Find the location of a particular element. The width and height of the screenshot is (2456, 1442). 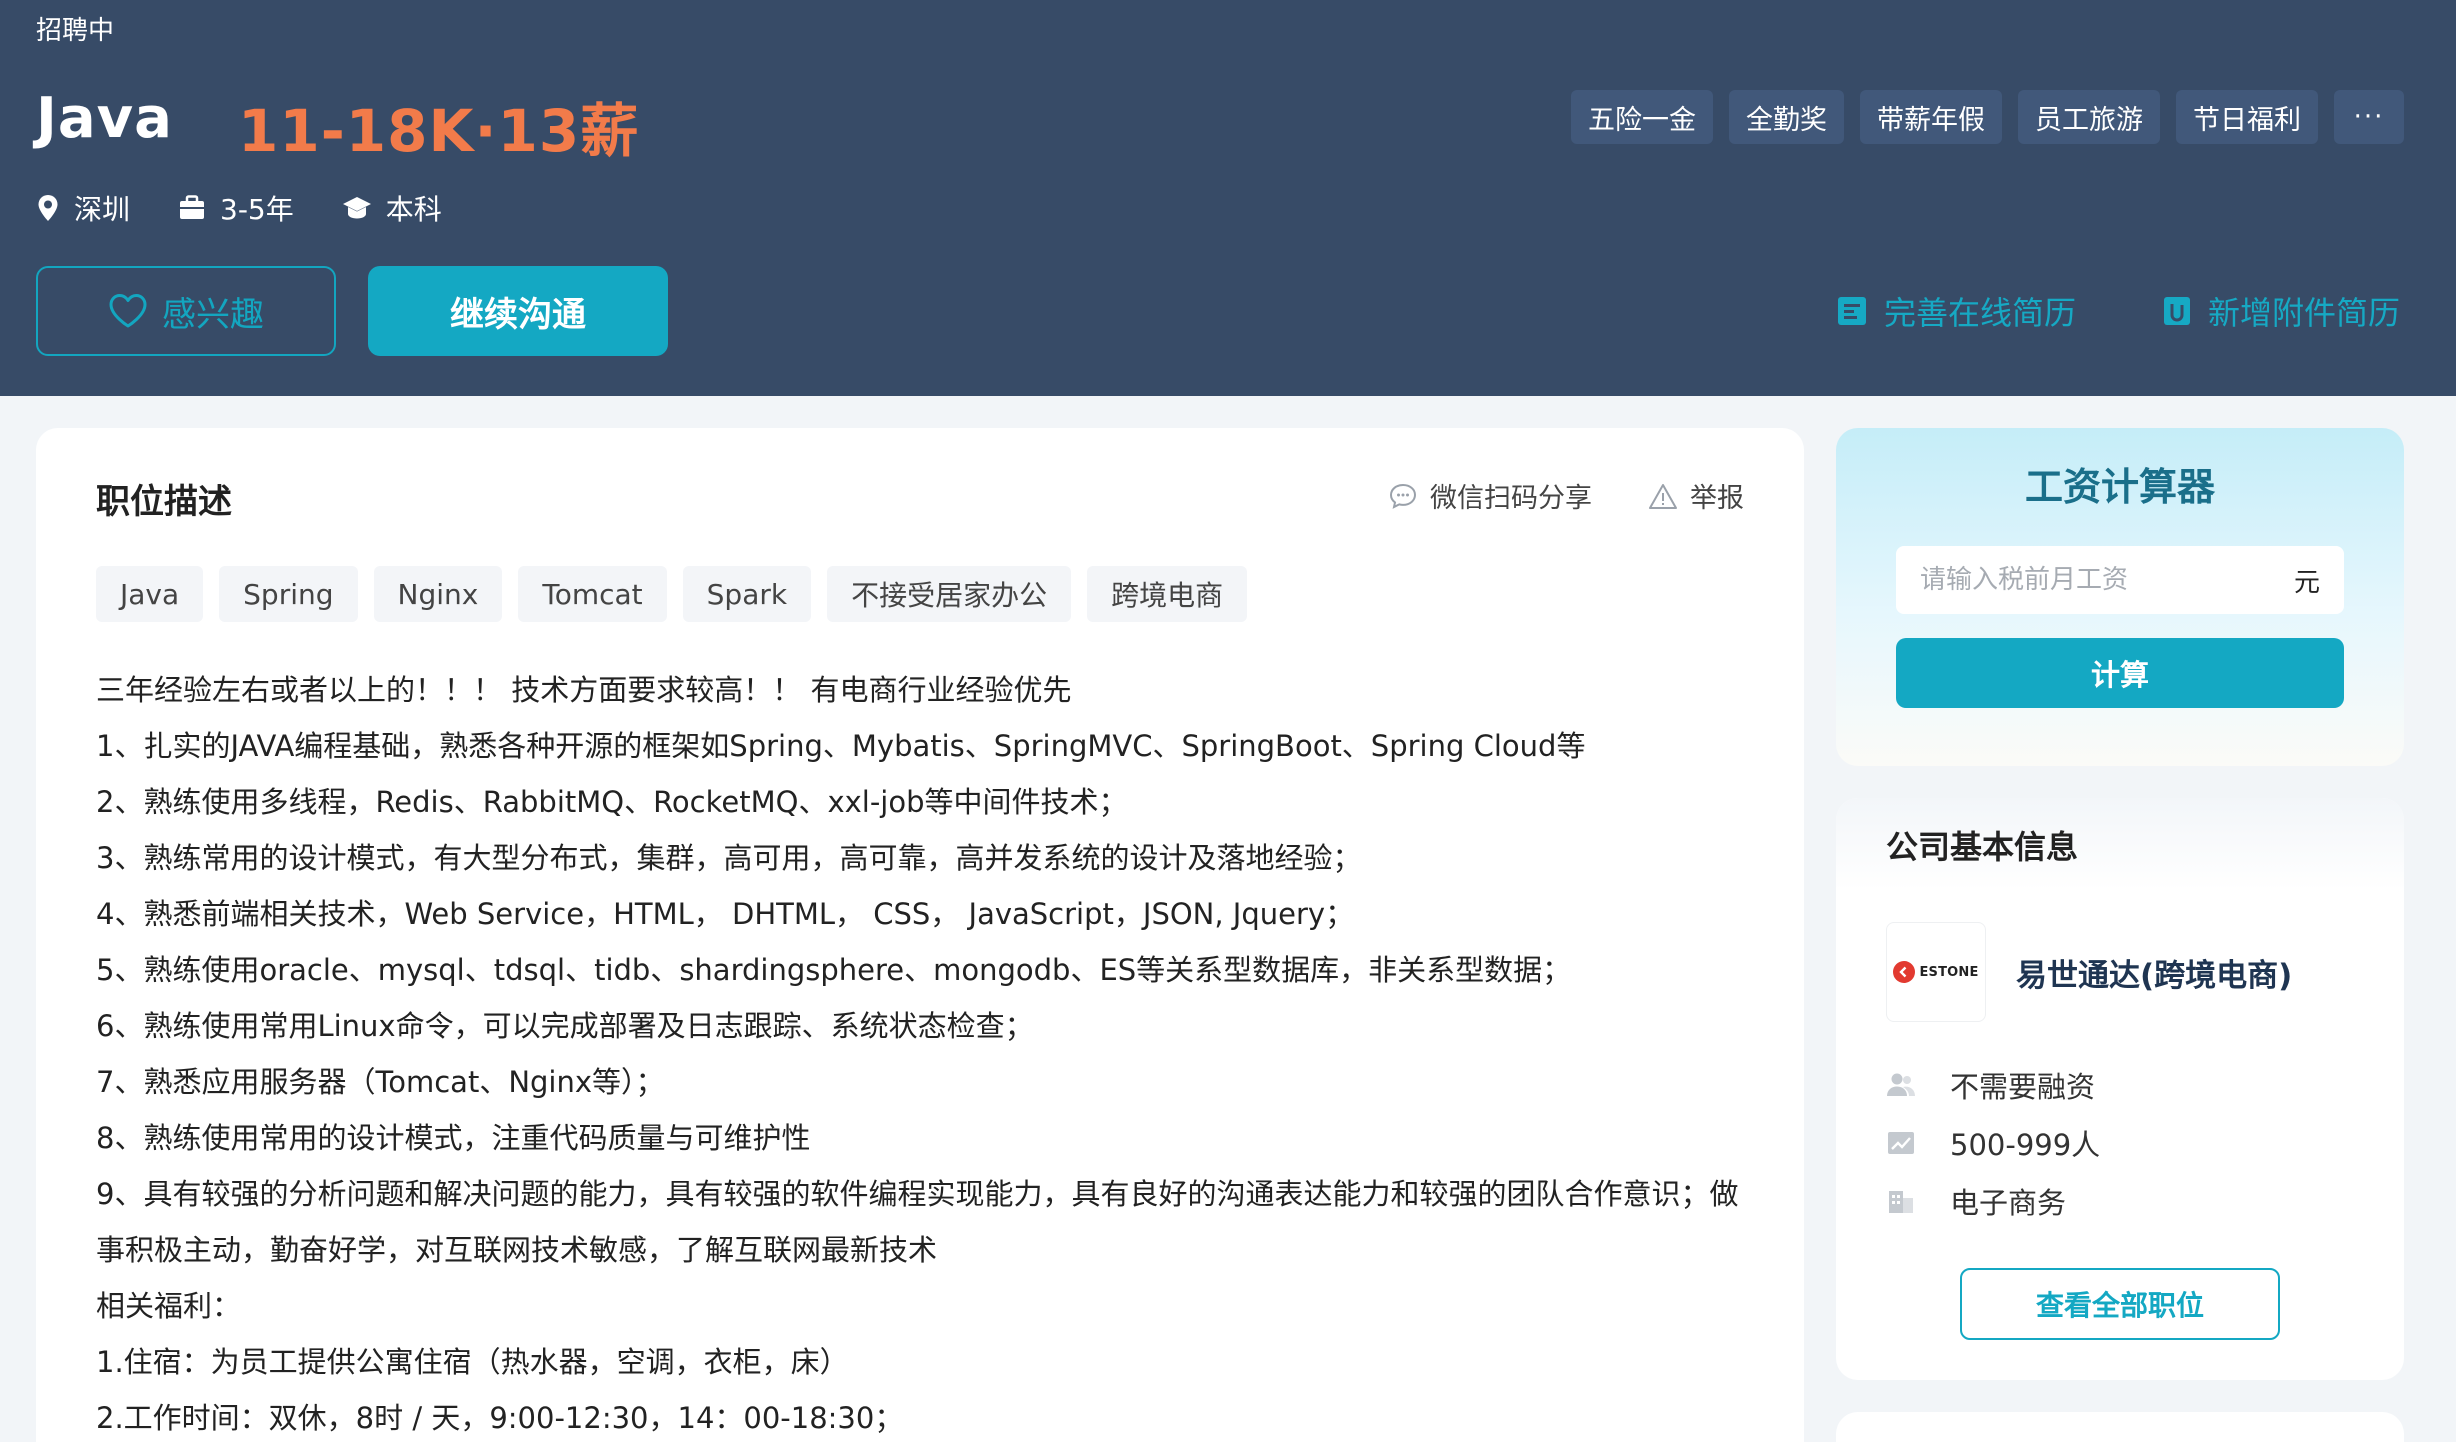

briefcase-icon is located at coordinates (192, 207).